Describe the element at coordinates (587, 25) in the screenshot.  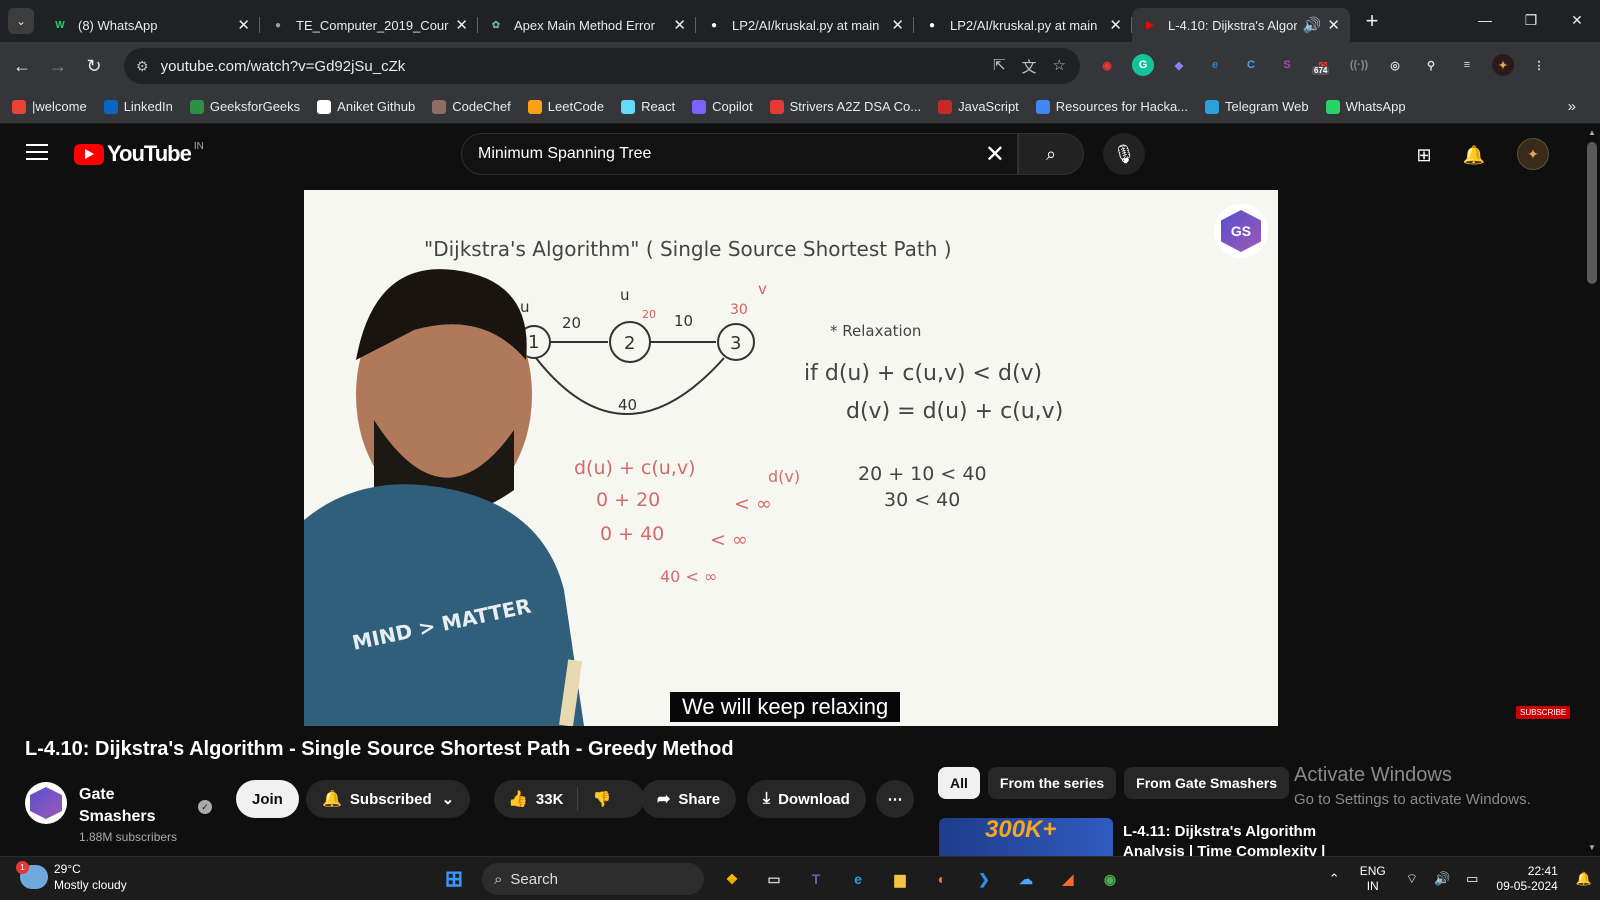
I see `browser-tab: ✿ Apex Main Method Error ✕` at that location.